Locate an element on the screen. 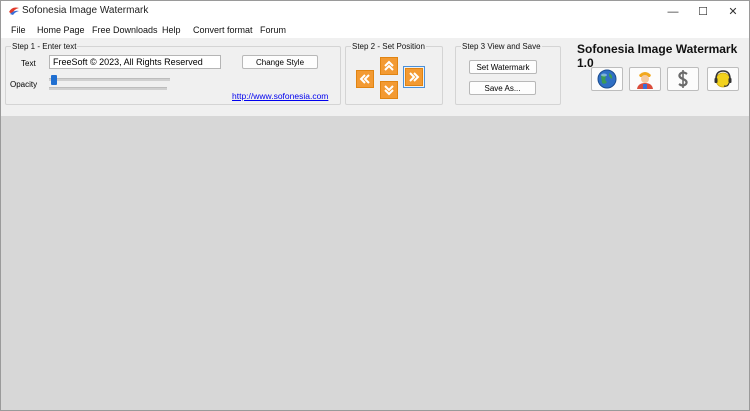 The width and height of the screenshot is (750, 411). watermark-text-input: FreeSoft © 2023, All Rights Reserved is located at coordinates (135, 62).